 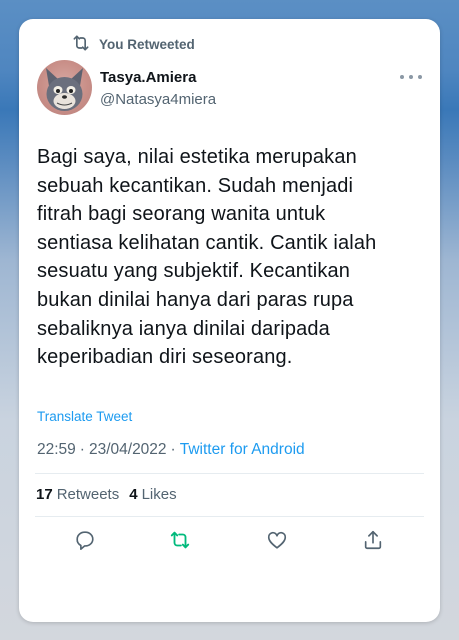 I want to click on avatar-image, so click(x=64, y=89).